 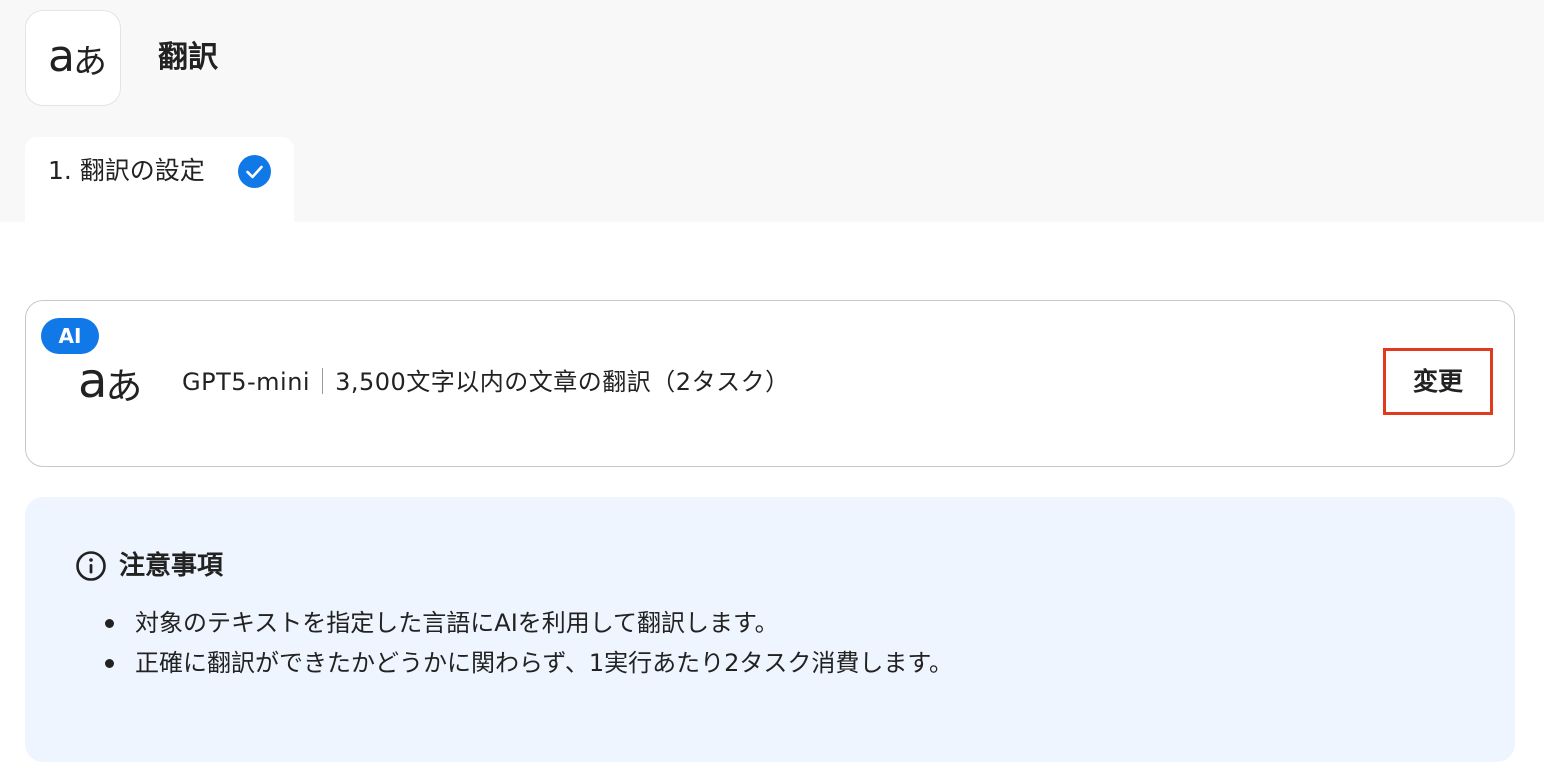 I want to click on list-item: 対象のテキストを指定した言語にAIを利用して翻訳します。, so click(x=529, y=623).